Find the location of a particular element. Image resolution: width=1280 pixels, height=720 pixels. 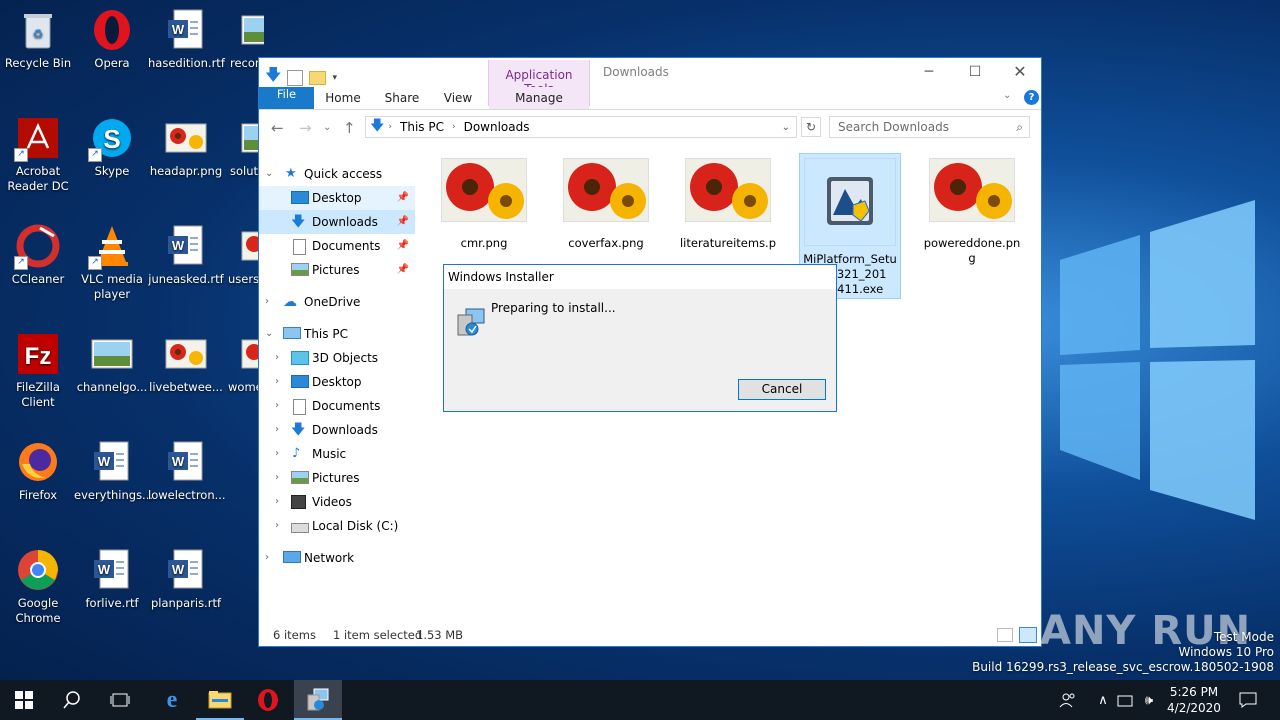

tab-share: Share is located at coordinates (402, 98).